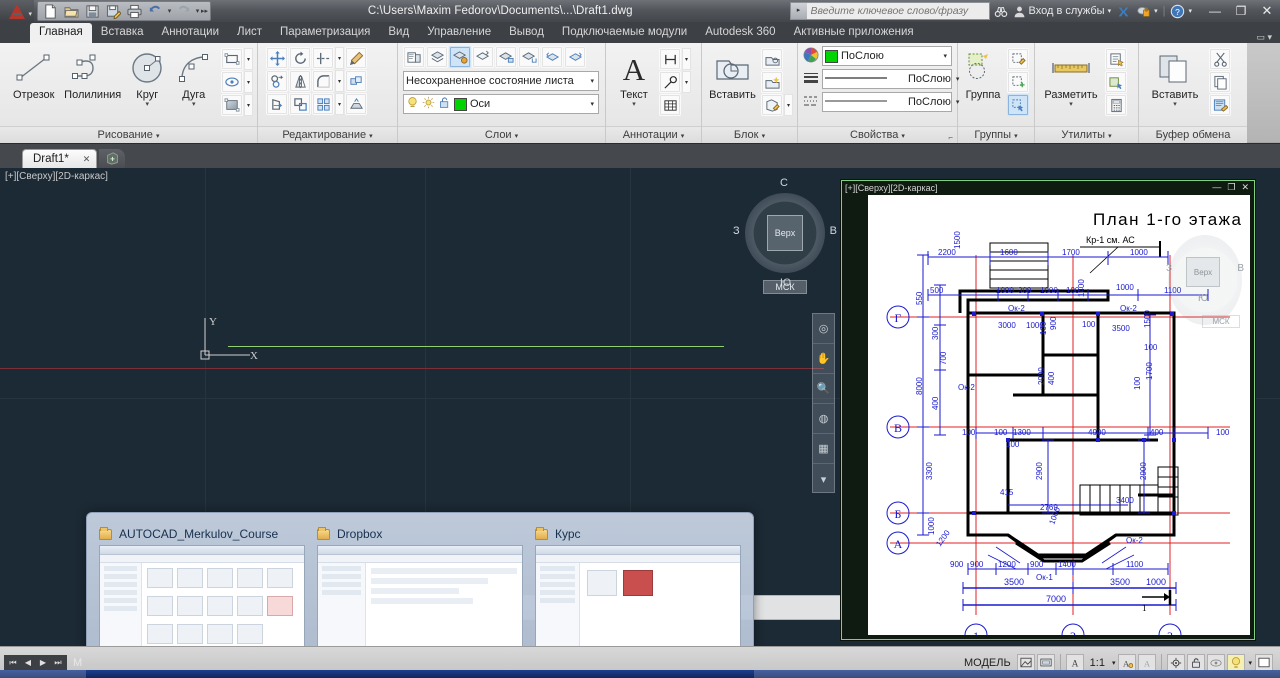 The width and height of the screenshot is (1280, 678). What do you see at coordinates (356, 104) in the screenshot?
I see `explode-icon` at bounding box center [356, 104].